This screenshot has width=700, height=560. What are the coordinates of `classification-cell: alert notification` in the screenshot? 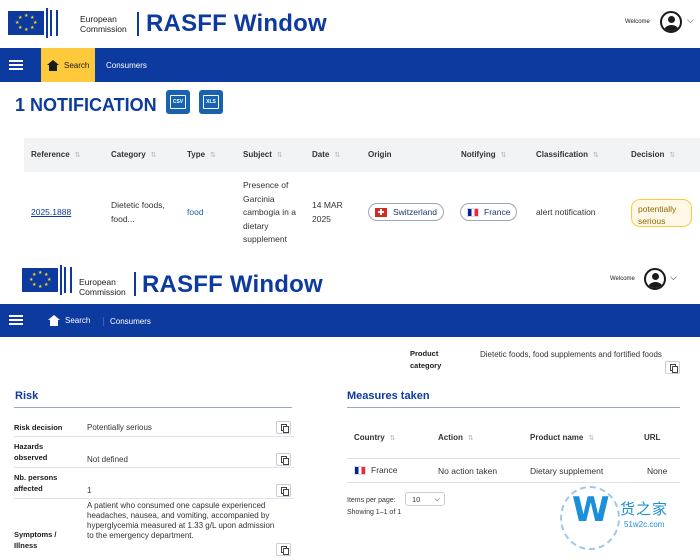 It's located at (566, 212).